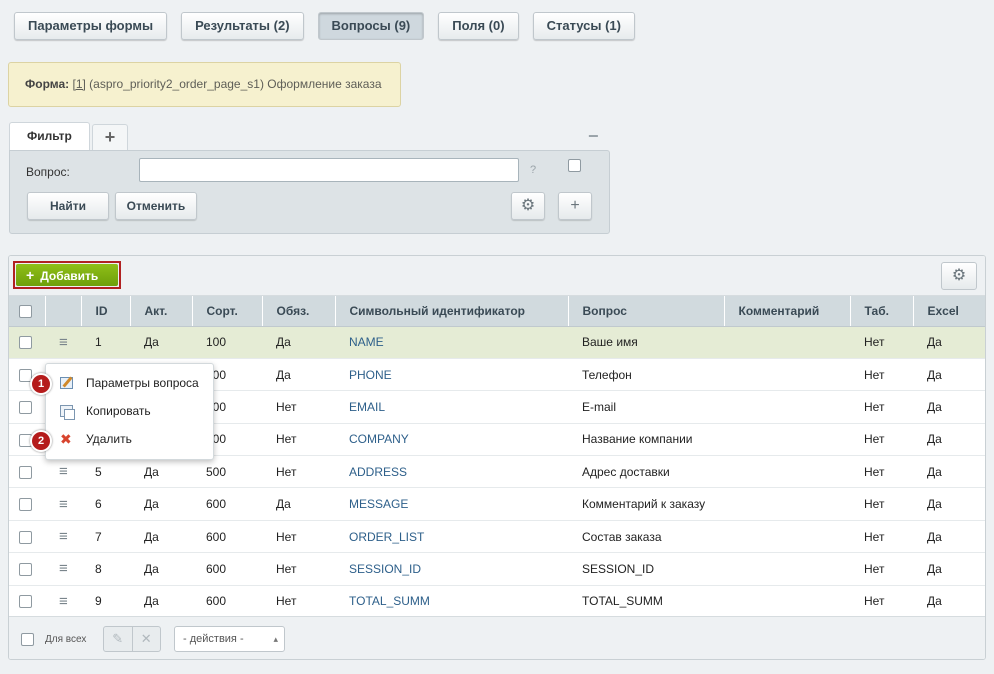 The image size is (994, 674). What do you see at coordinates (574, 165) in the screenshot?
I see `filter-checkbox` at bounding box center [574, 165].